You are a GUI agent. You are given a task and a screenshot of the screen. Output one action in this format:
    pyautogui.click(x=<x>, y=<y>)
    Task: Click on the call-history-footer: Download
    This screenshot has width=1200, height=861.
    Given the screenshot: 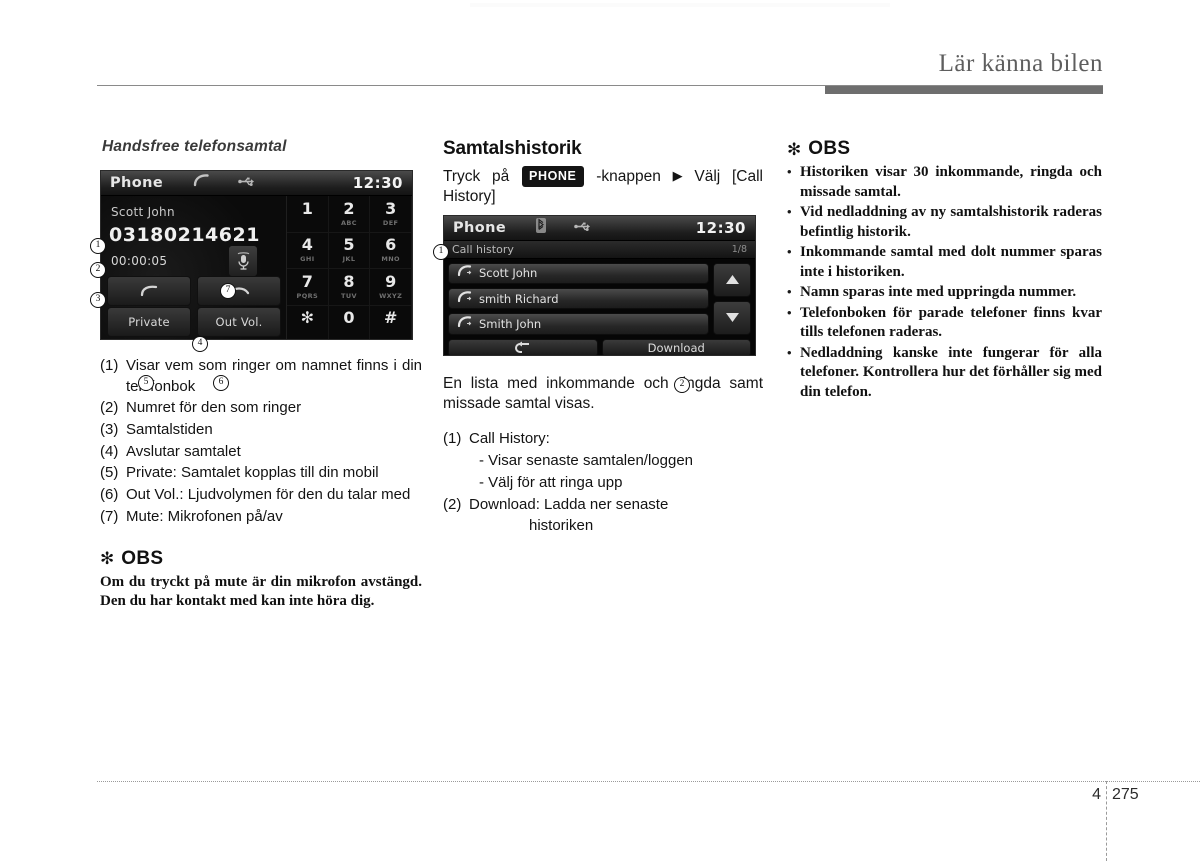 What is the action you would take?
    pyautogui.click(x=599, y=345)
    